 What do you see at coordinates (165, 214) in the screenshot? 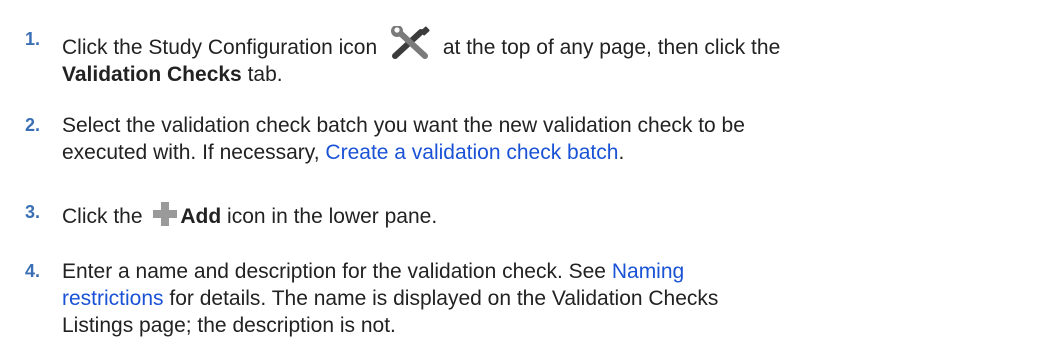
I see `add-icon` at bounding box center [165, 214].